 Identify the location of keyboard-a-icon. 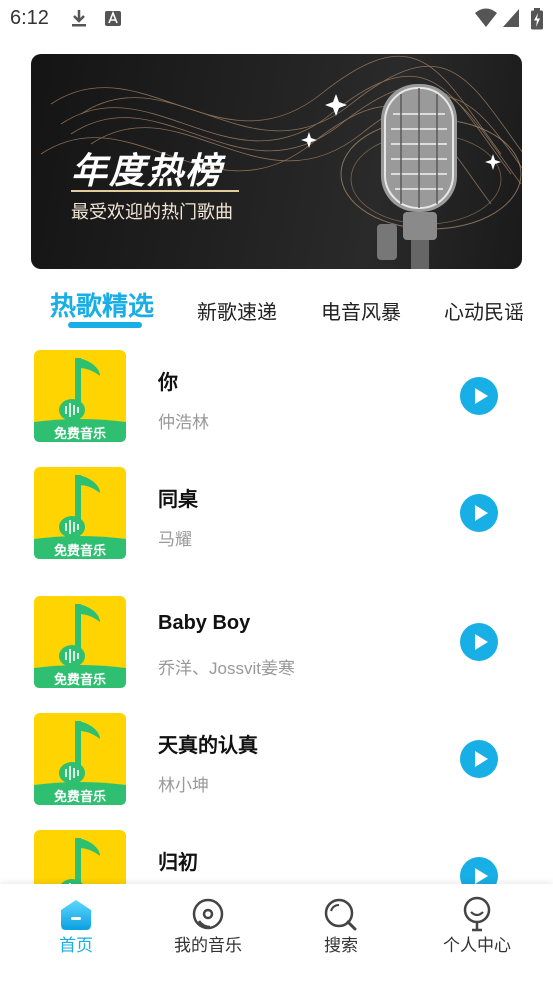
(113, 18).